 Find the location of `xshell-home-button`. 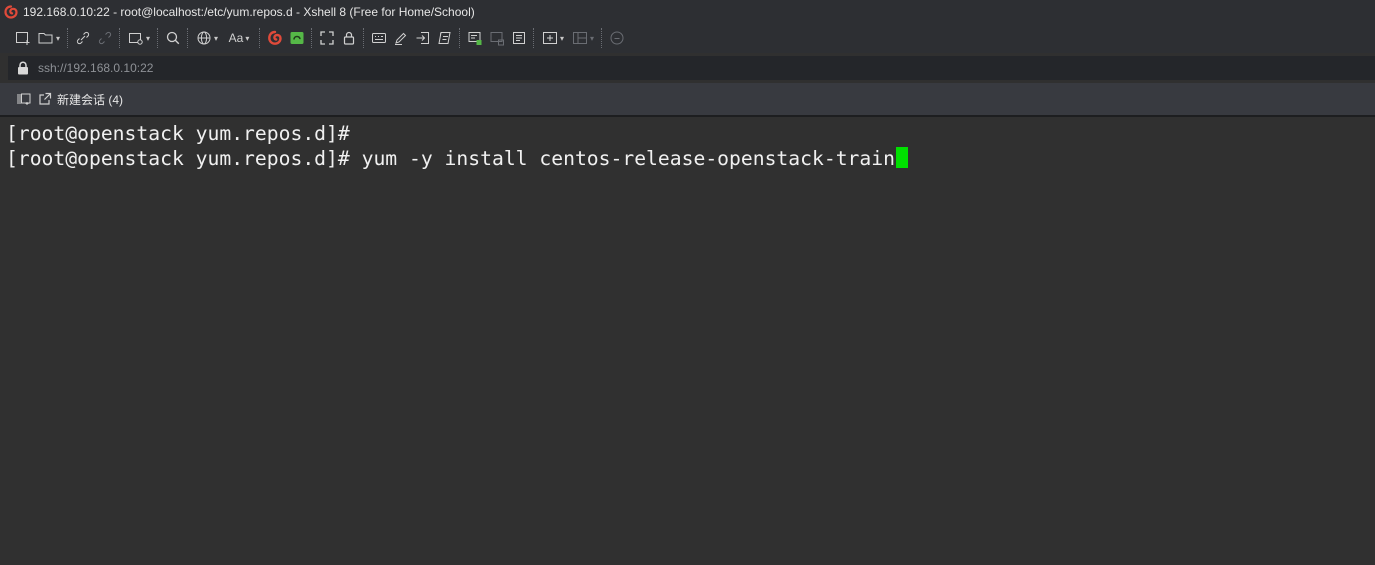

xshell-home-button is located at coordinates (275, 38).